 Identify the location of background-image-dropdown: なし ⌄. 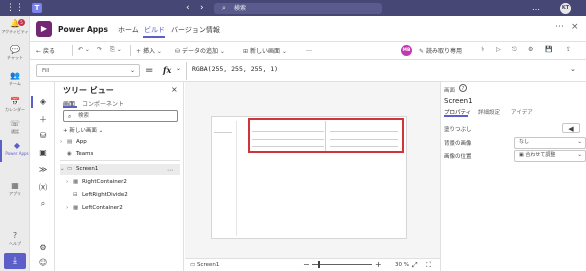
(550, 143).